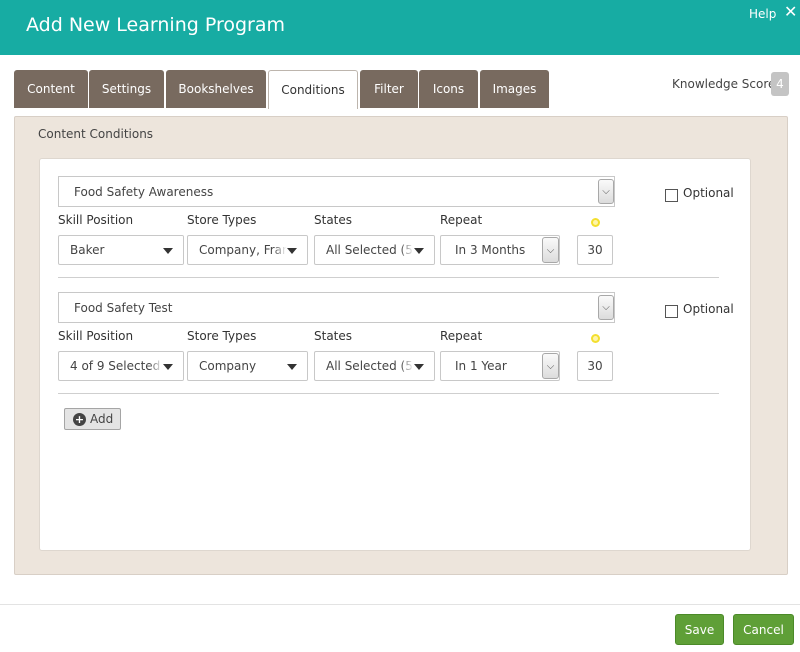  I want to click on add-condition-button: + Add, so click(92, 419).